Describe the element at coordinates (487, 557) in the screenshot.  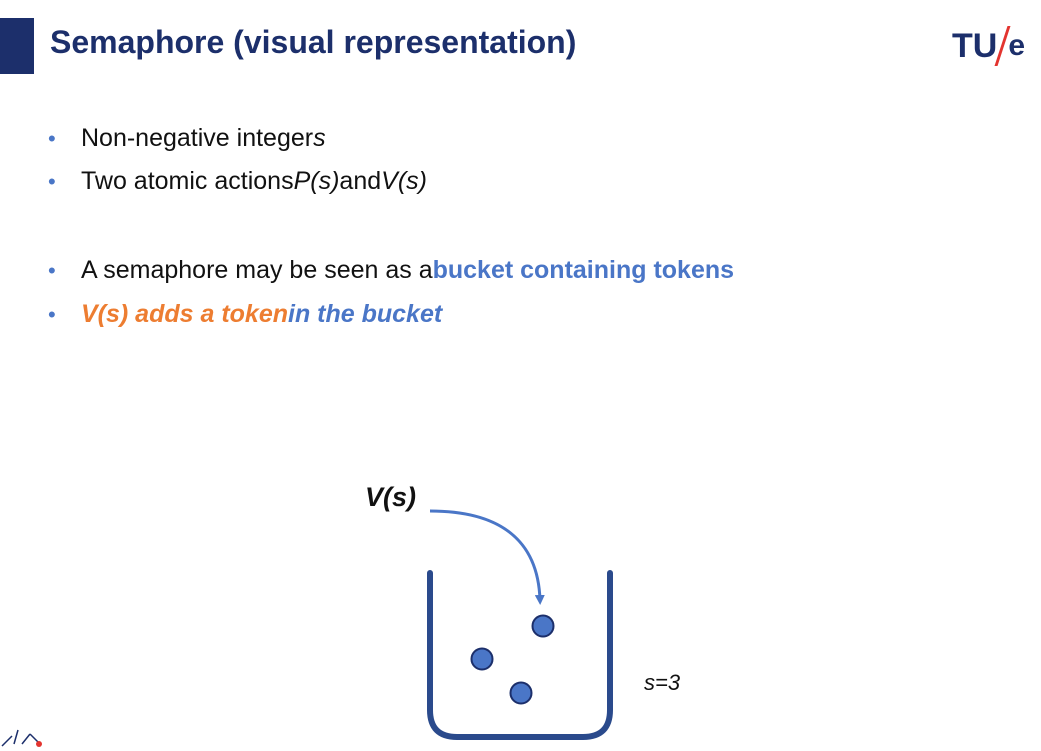
I see `add-token-arrow` at that location.